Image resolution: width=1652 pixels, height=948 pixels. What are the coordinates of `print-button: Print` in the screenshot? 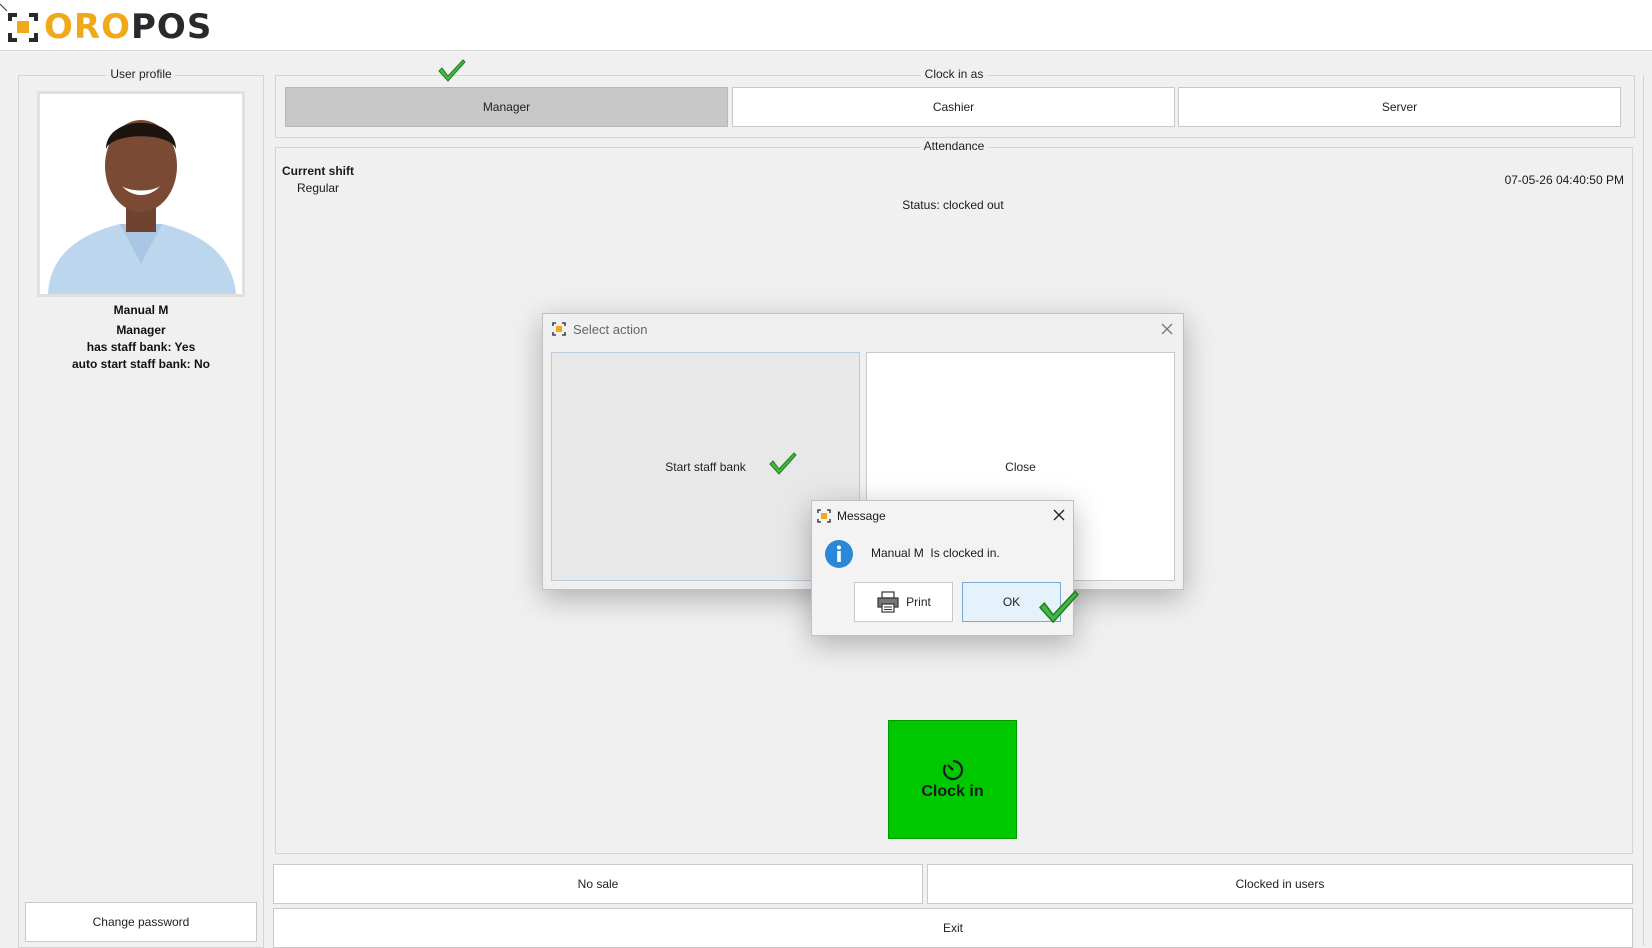 It's located at (903, 602).